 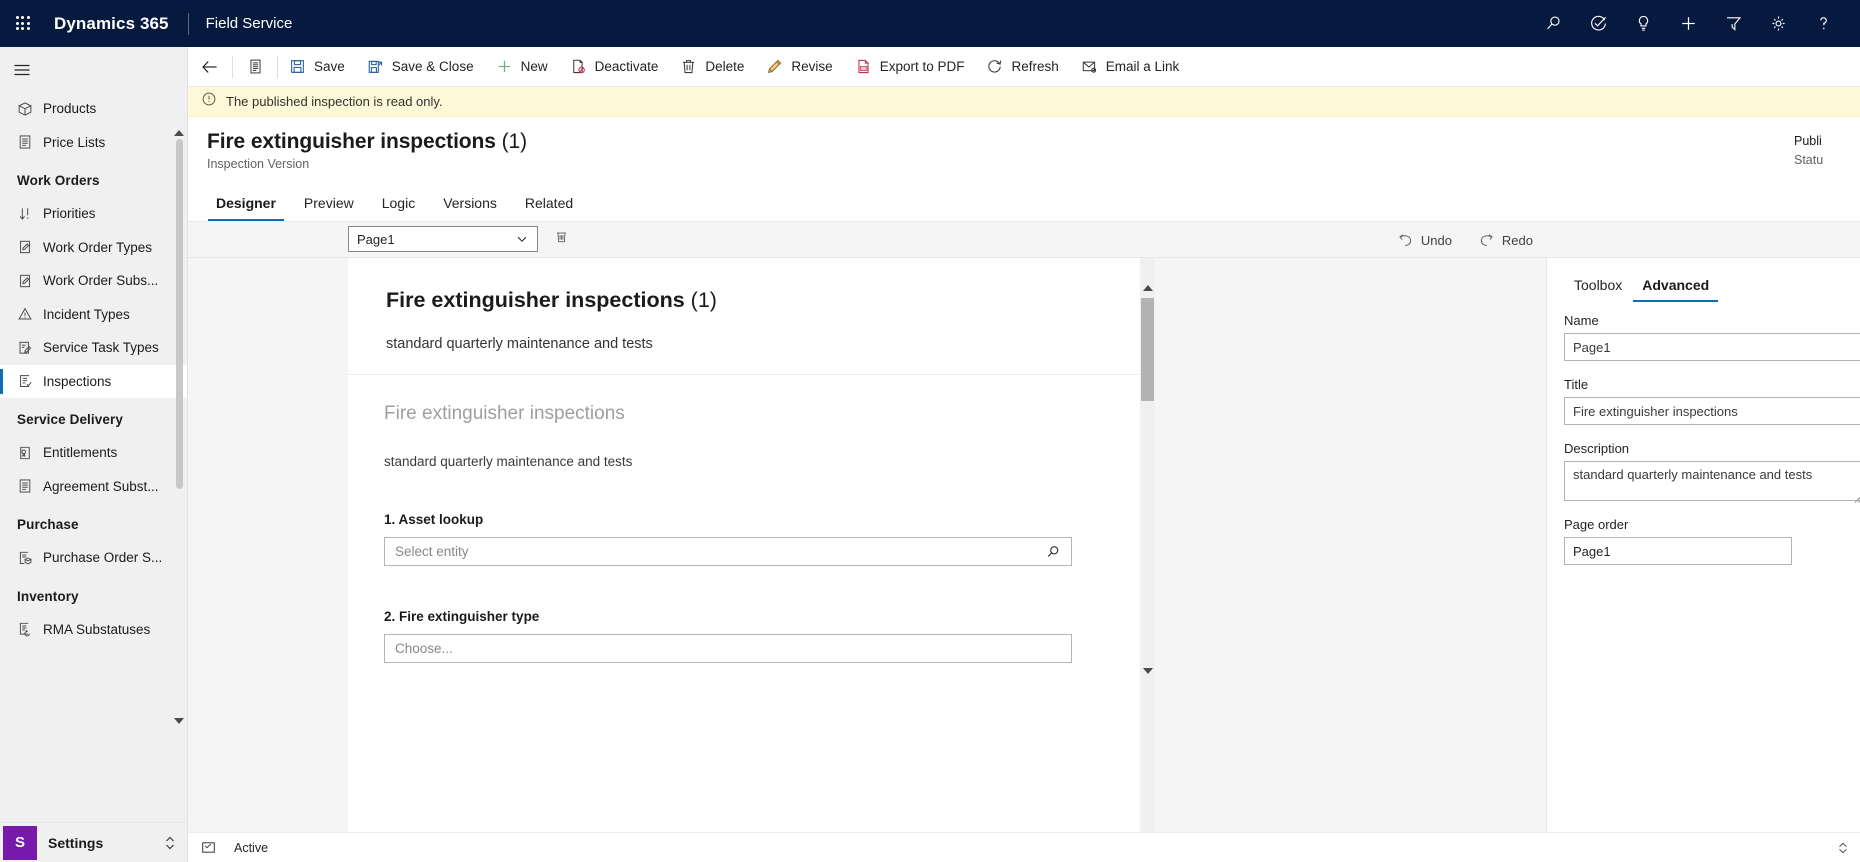 I want to click on sidebar-item-service-task-types: Service Task Types, so click(x=93, y=348).